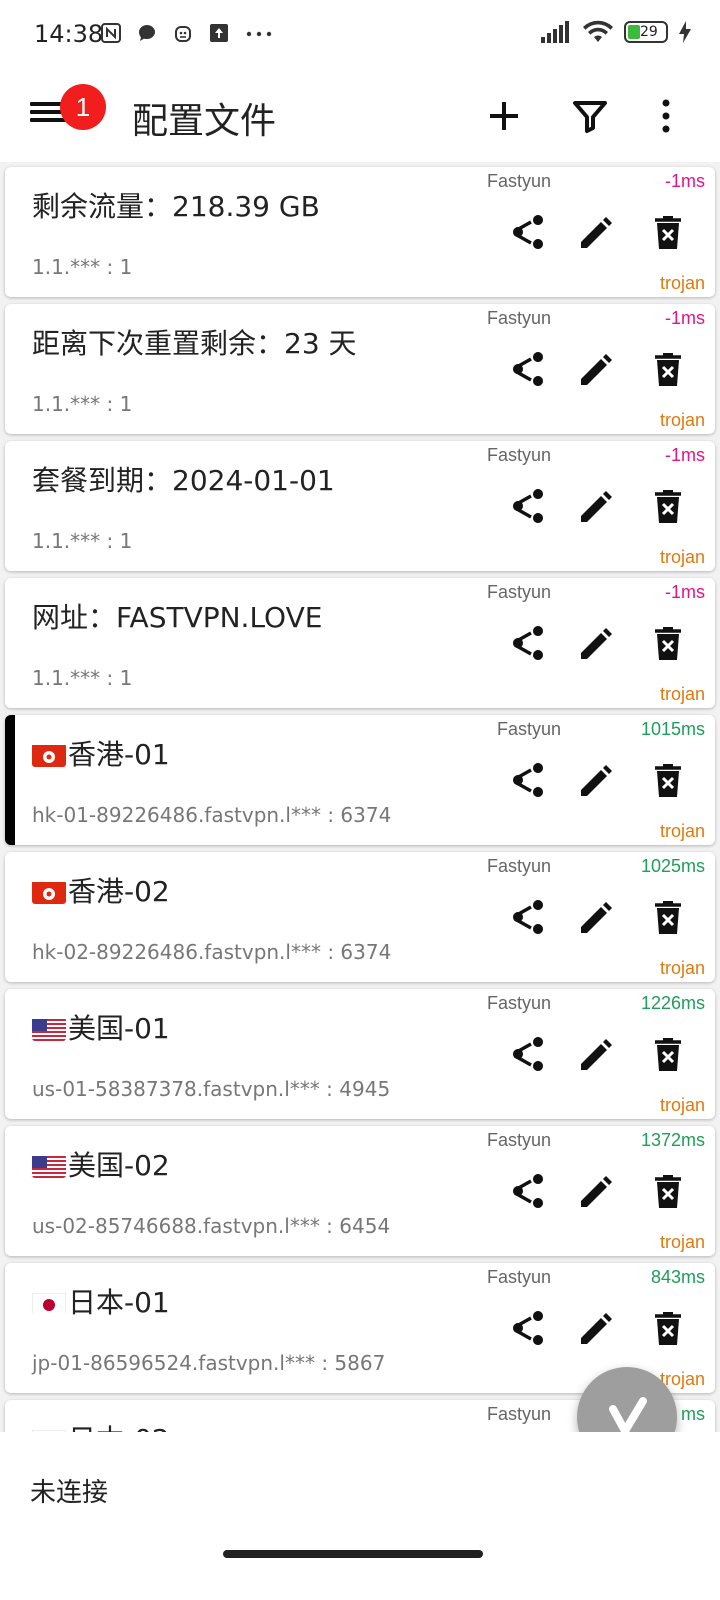  What do you see at coordinates (187, 33) in the screenshot?
I see `notification-icons` at bounding box center [187, 33].